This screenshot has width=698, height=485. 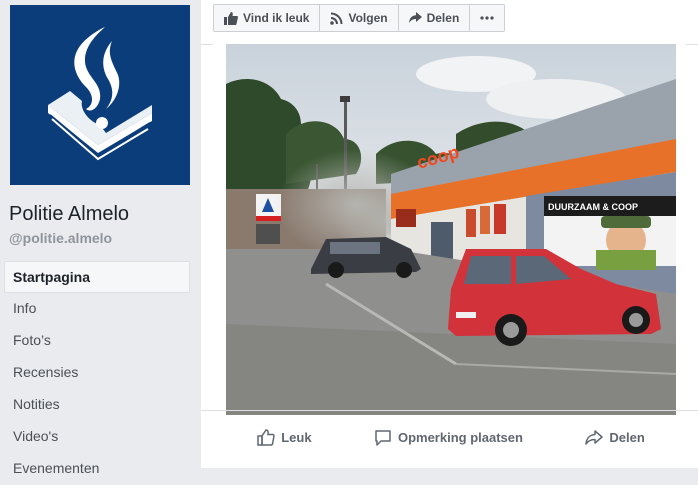 I want to click on nav-item-photos: Foto’s, so click(x=97, y=341).